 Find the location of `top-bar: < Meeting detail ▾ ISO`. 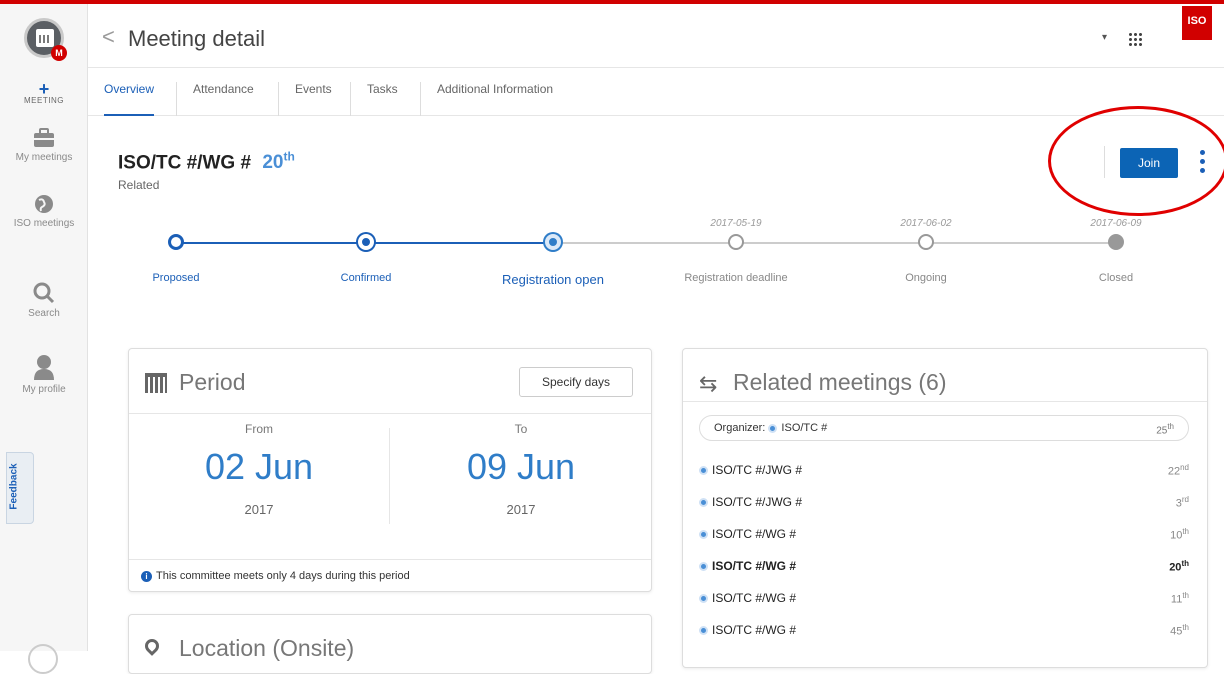

top-bar: < Meeting detail ▾ ISO is located at coordinates (656, 36).